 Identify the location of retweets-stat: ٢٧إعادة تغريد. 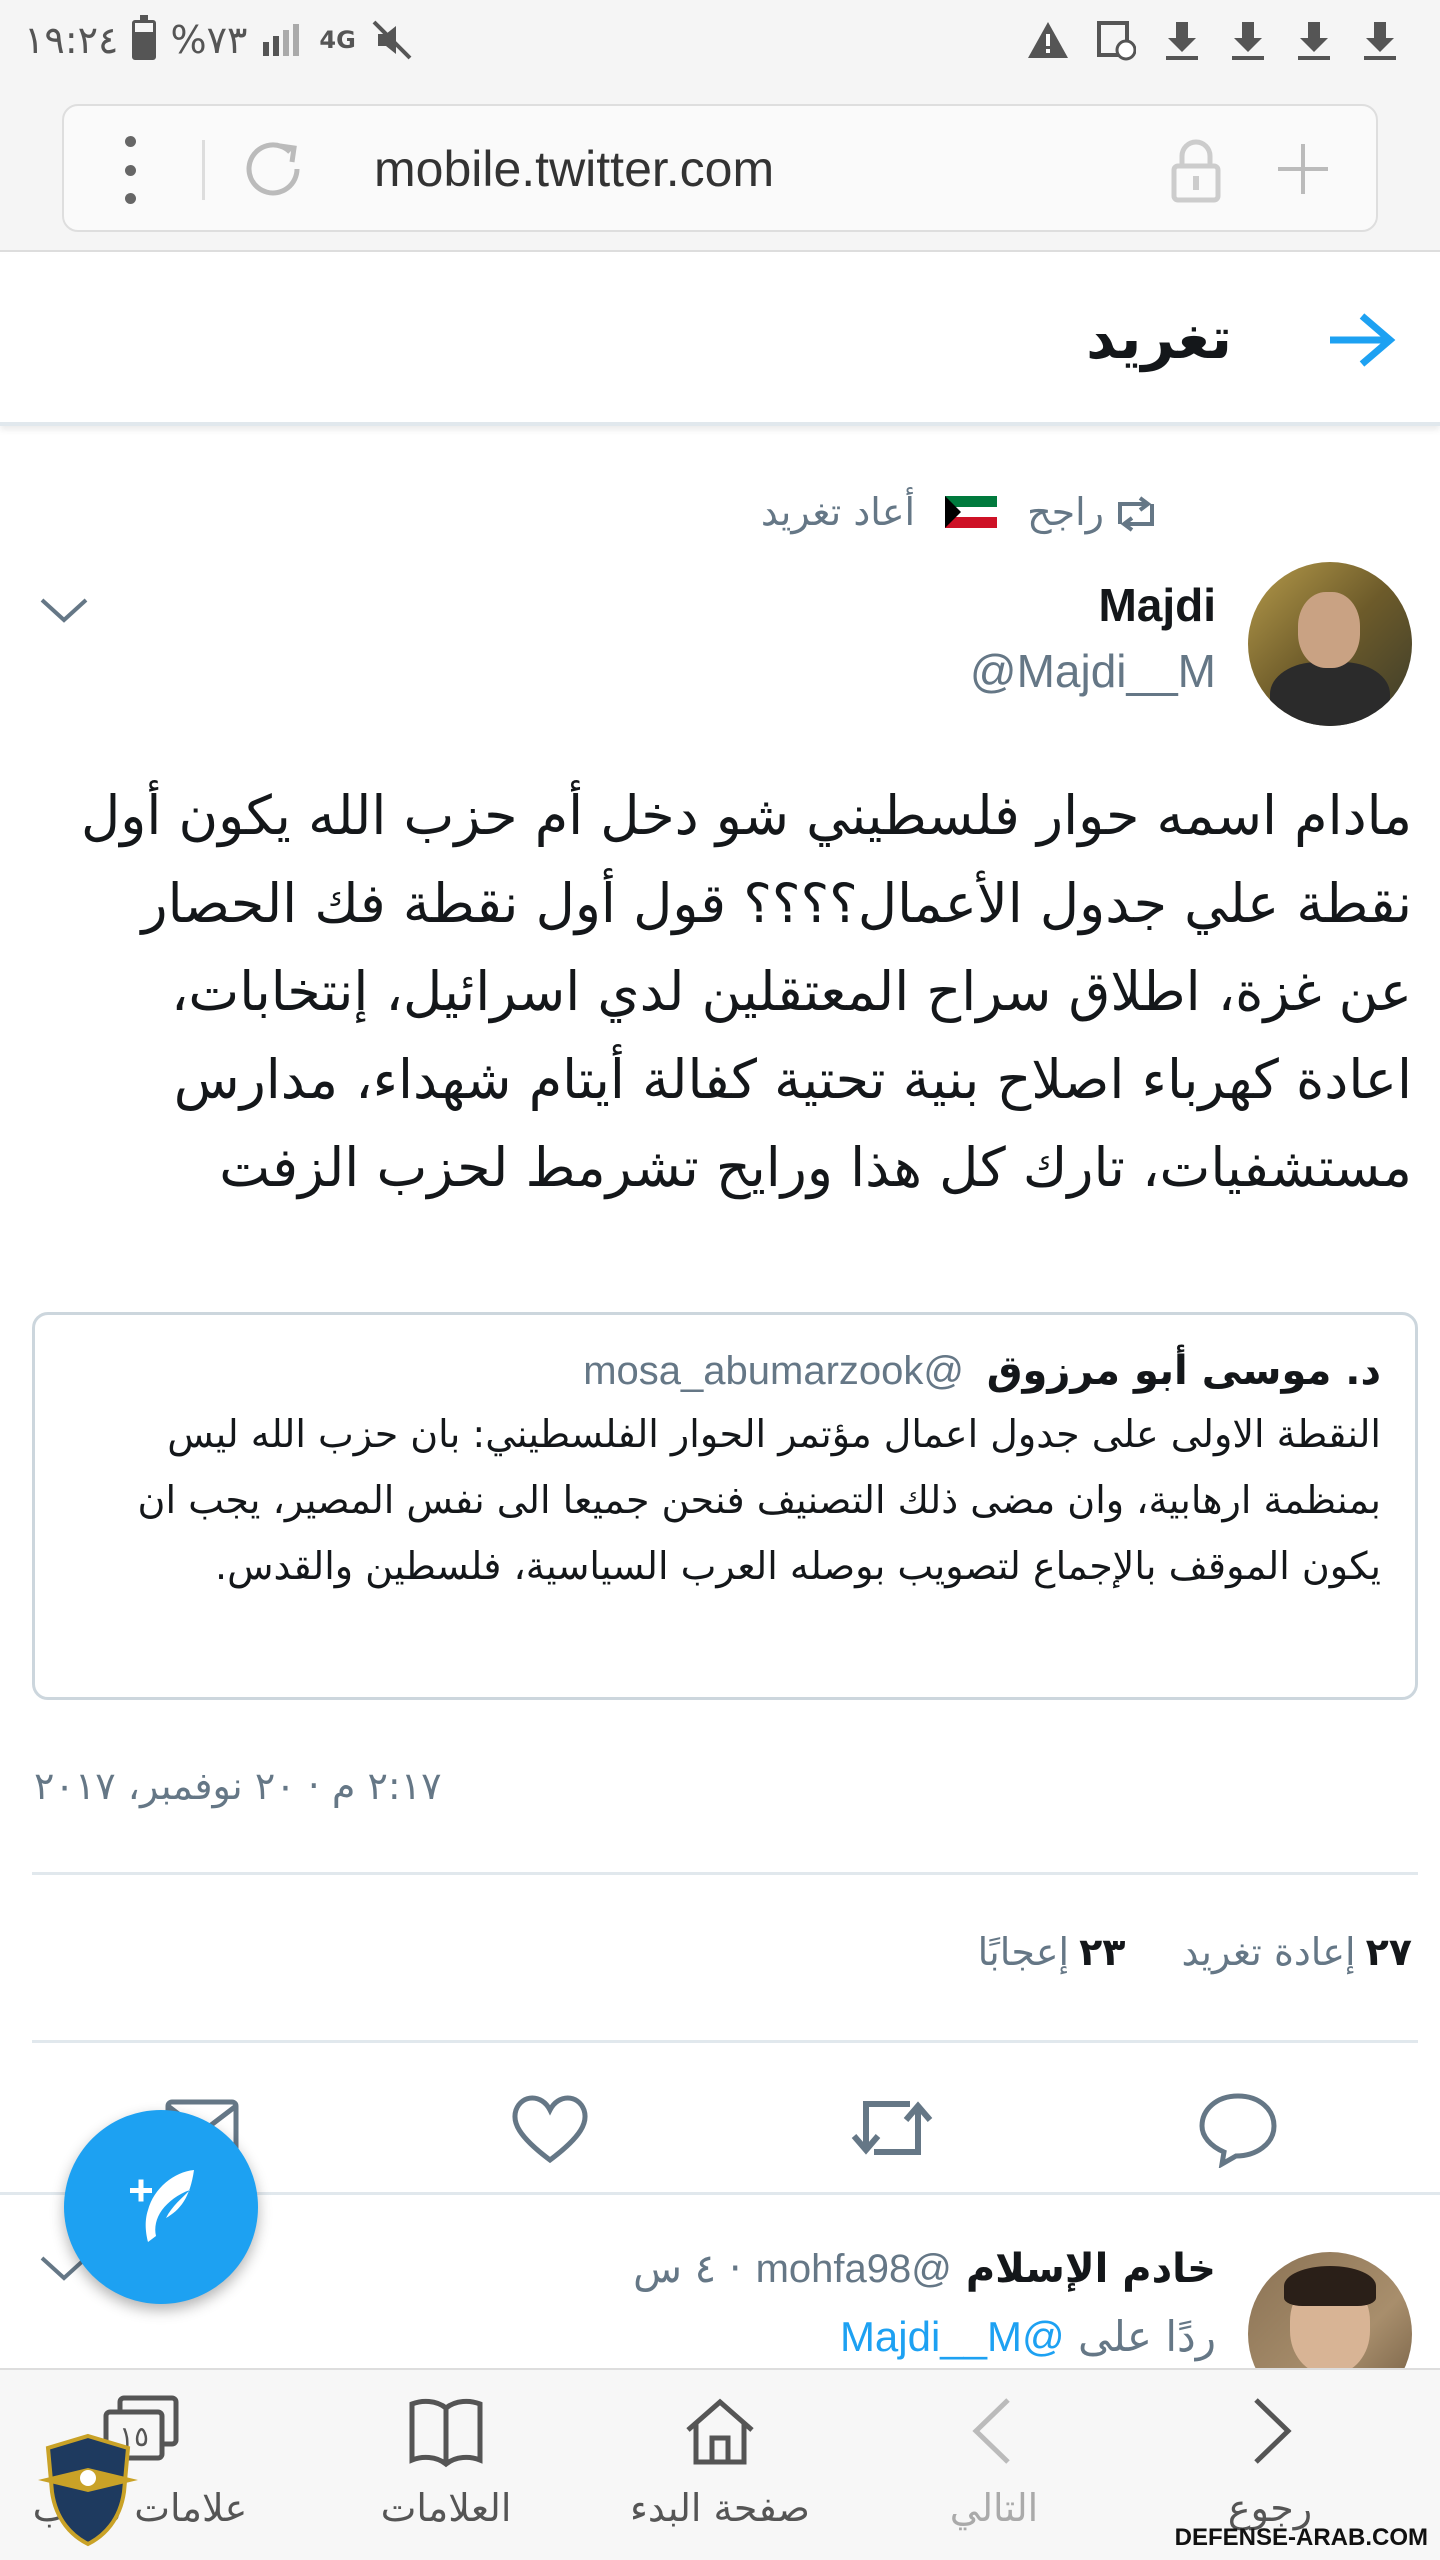
(1296, 1952).